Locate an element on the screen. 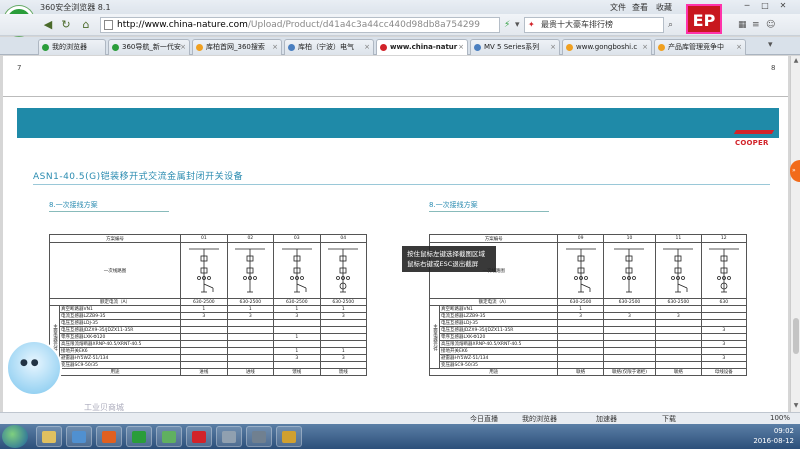 The image size is (800, 449). lightning-icon: ⚡ is located at coordinates (507, 25).